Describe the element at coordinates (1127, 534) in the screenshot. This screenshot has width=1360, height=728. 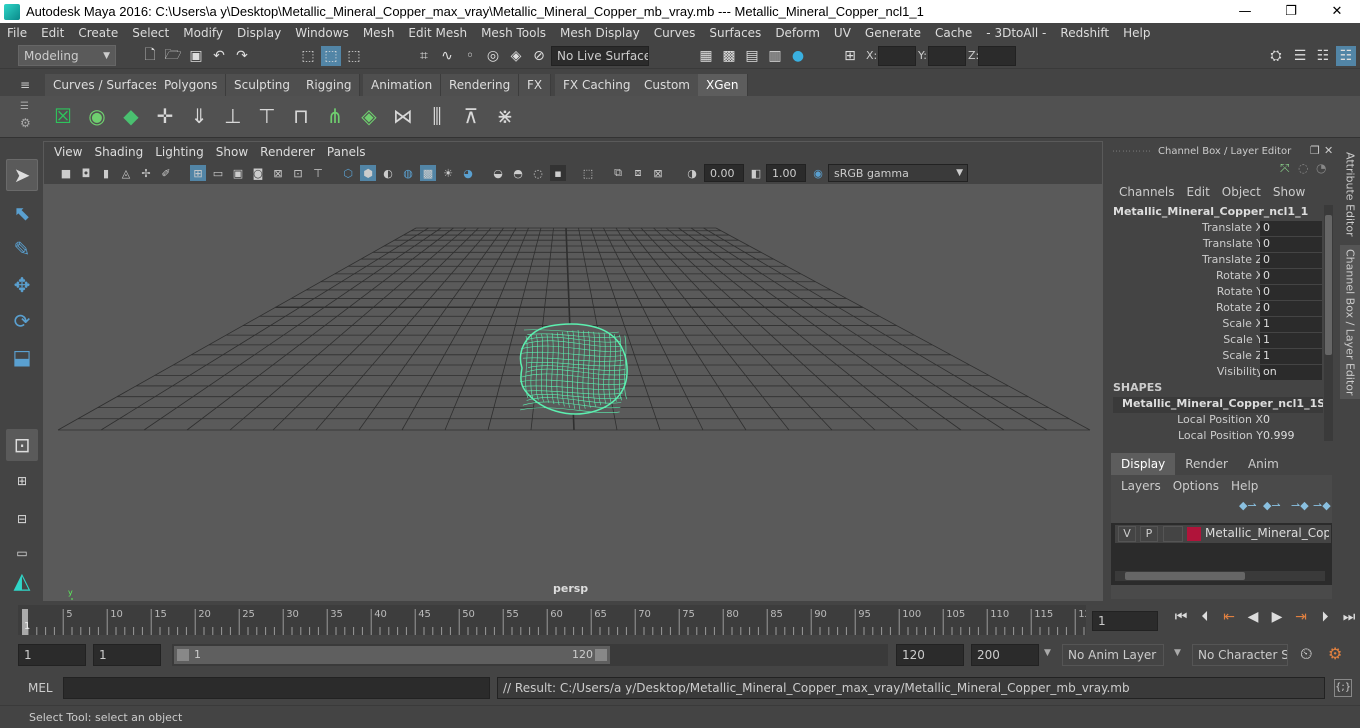
I see `layer-visibility-toggle: V` at that location.